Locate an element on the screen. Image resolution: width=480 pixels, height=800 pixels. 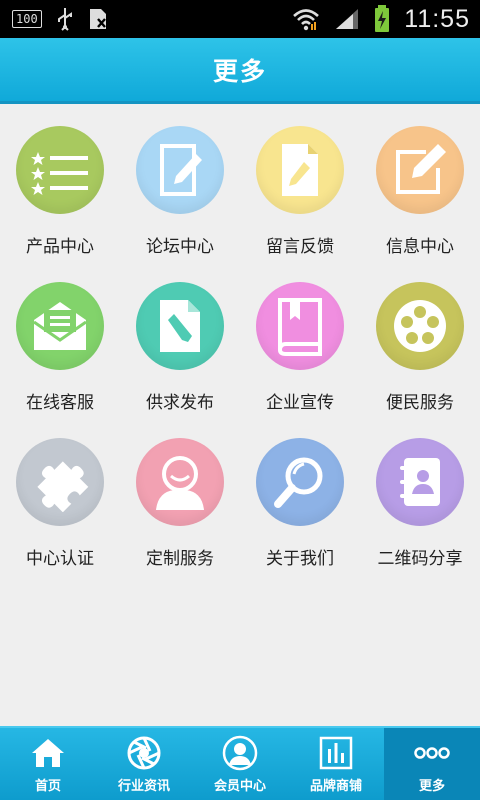
grid-item-certification: 中心认证 is located at coordinates (60, 494).